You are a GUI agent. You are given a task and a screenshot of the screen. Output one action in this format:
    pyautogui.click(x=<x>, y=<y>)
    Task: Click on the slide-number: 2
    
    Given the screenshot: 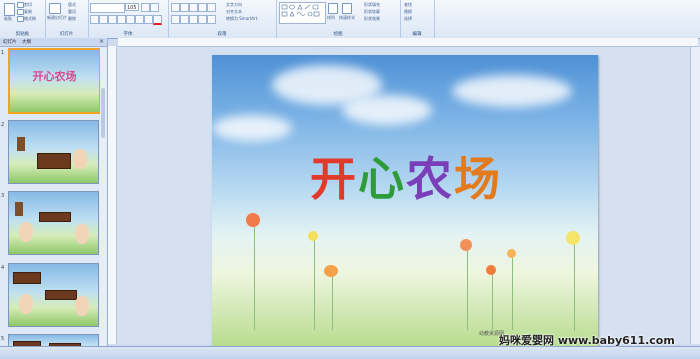 What is the action you would take?
    pyautogui.click(x=3, y=125)
    